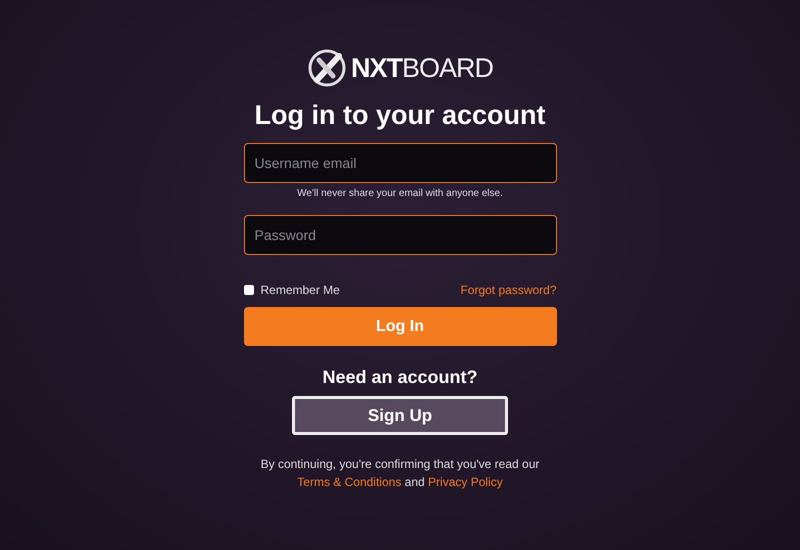 The height and width of the screenshot is (550, 800). What do you see at coordinates (249, 290) in the screenshot?
I see `remember-checkbox` at bounding box center [249, 290].